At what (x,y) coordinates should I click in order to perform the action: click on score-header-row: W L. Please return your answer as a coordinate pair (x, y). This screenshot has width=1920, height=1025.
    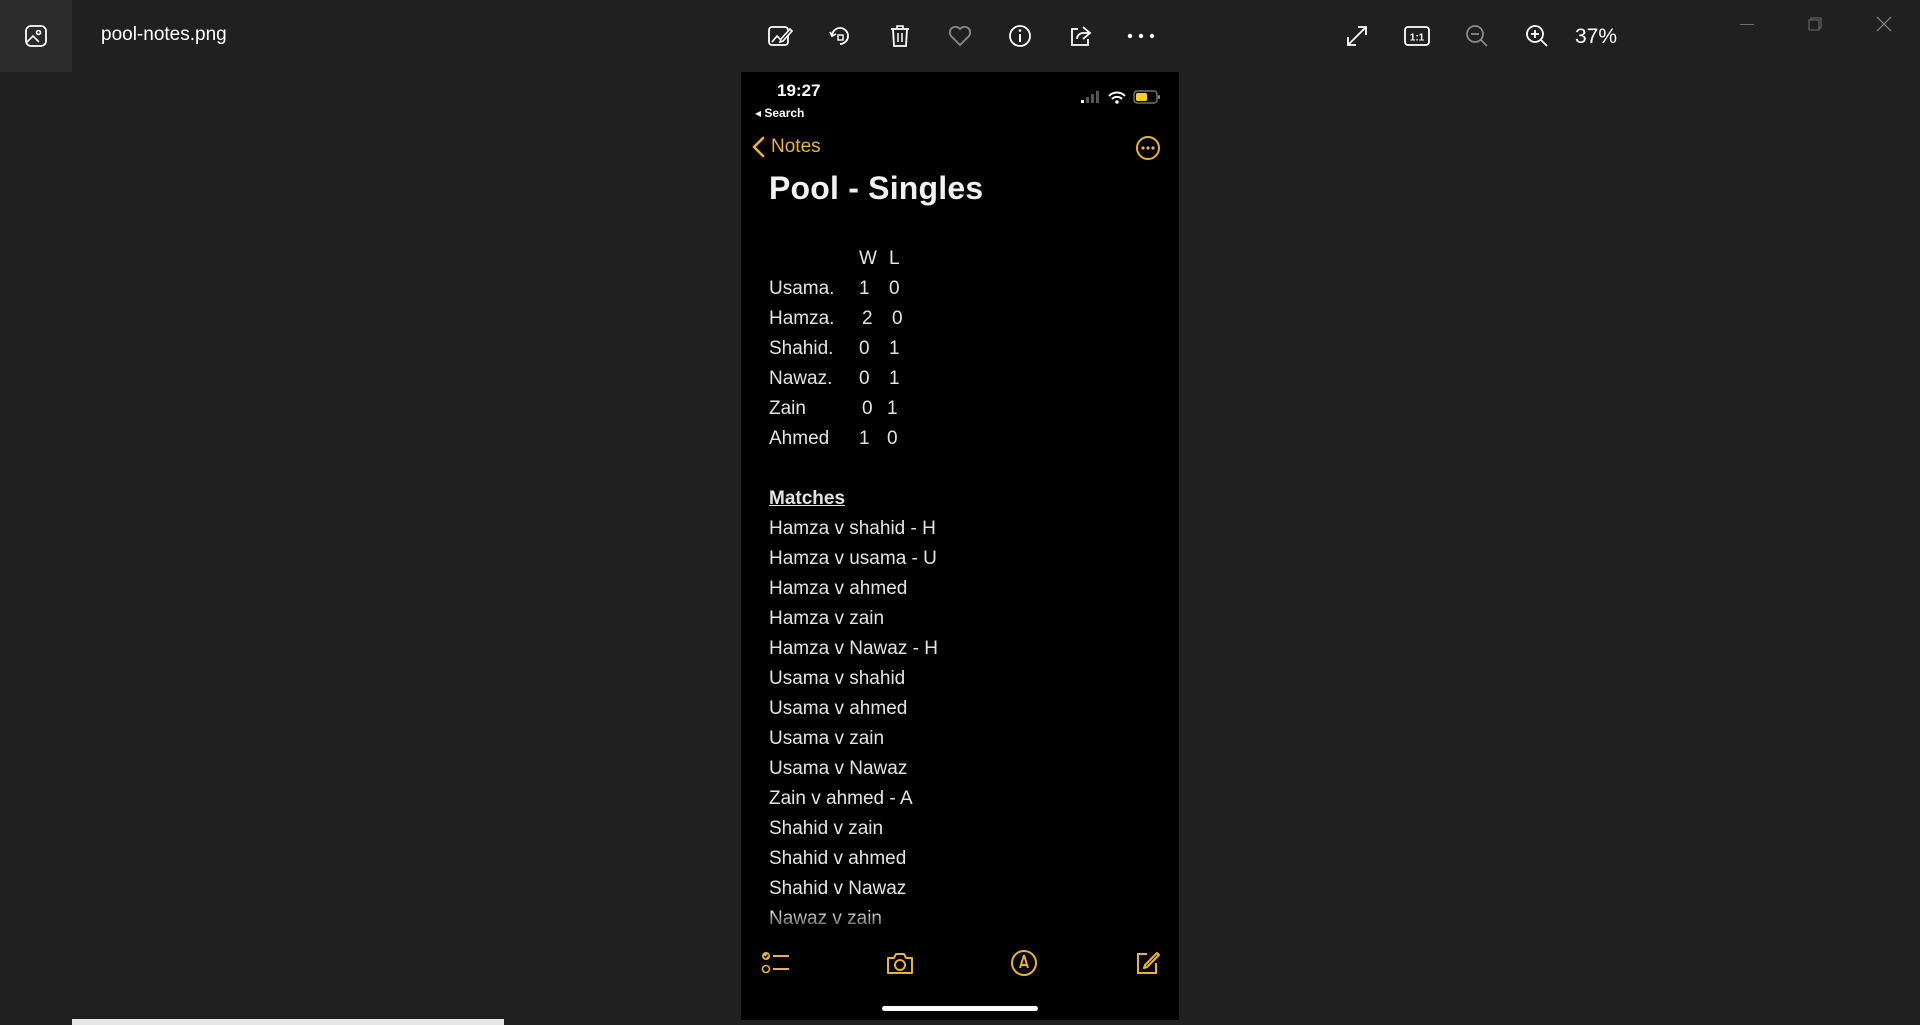
    Looking at the image, I should click on (969, 259).